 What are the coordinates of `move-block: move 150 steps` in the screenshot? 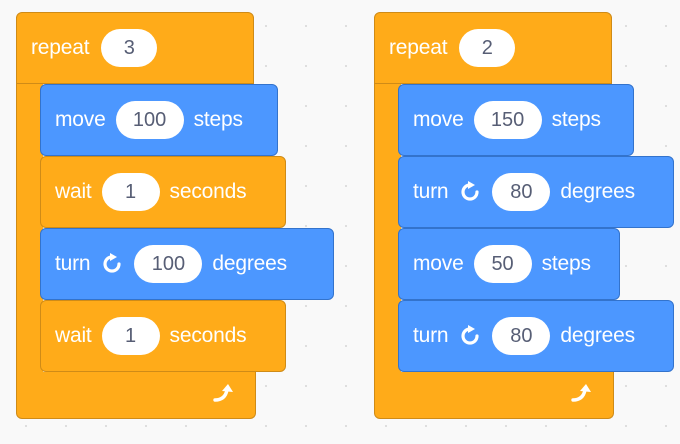 It's located at (516, 120).